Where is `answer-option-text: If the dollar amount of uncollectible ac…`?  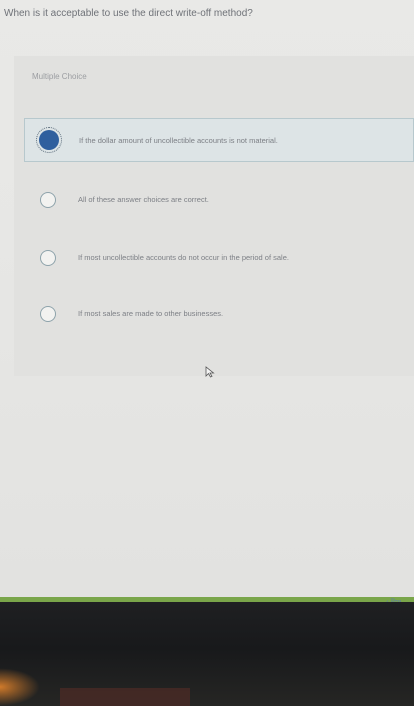 answer-option-text: If the dollar amount of uncollectible ac… is located at coordinates (178, 140).